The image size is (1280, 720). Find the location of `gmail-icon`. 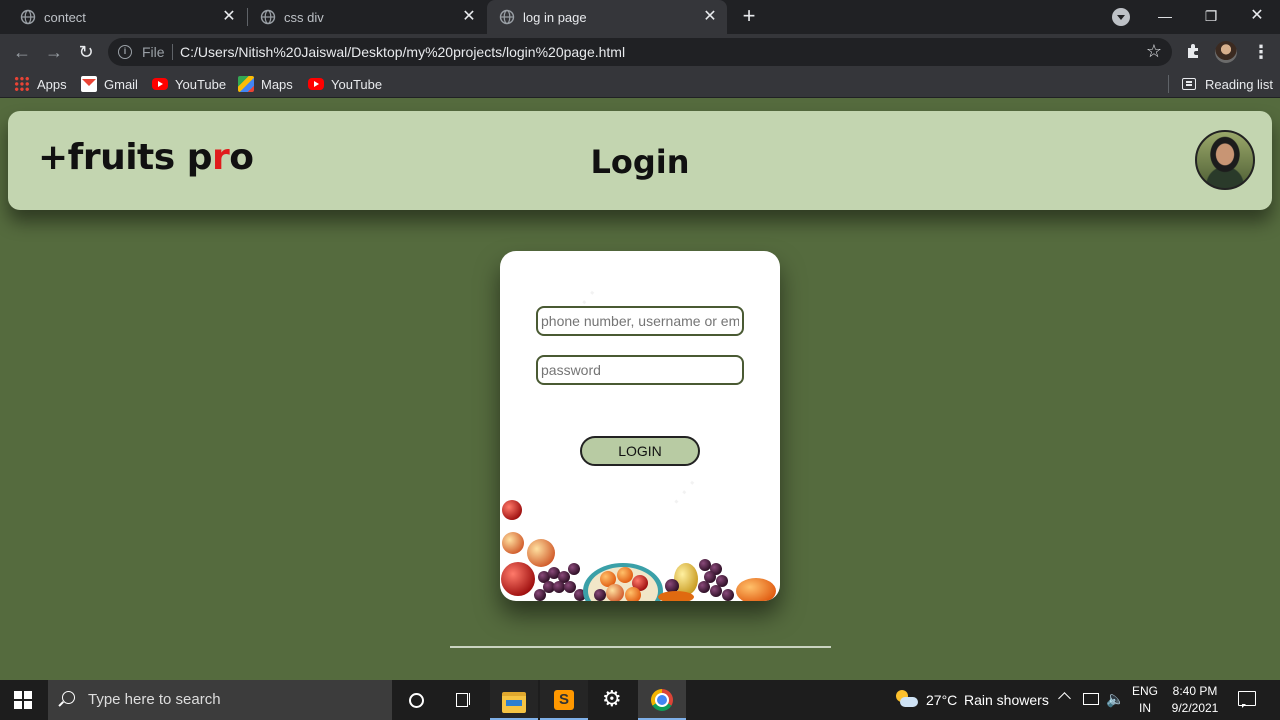

gmail-icon is located at coordinates (89, 84).